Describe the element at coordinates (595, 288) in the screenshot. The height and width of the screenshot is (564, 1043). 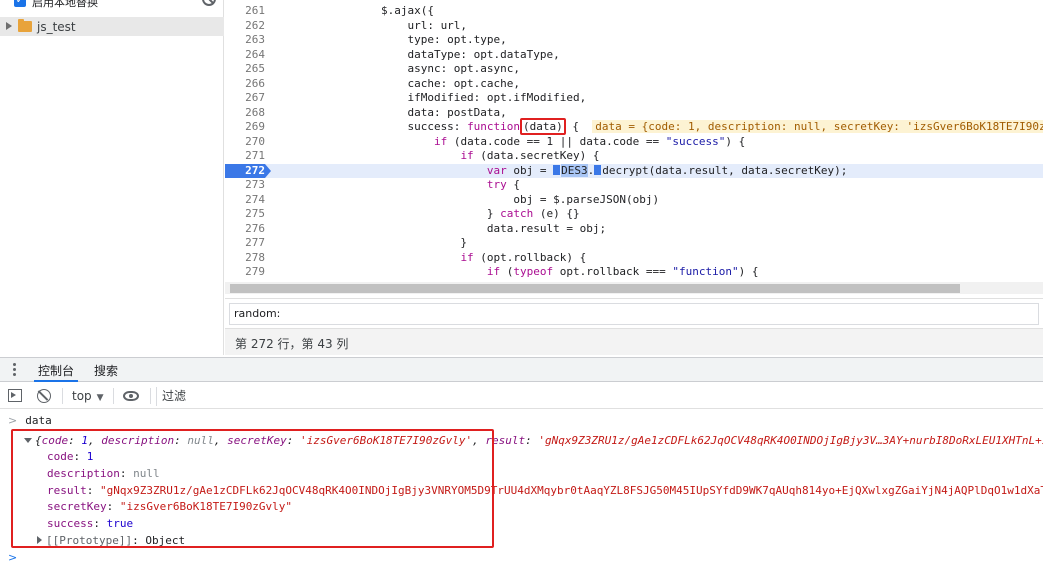
I see `scrollbar-thumb` at that location.